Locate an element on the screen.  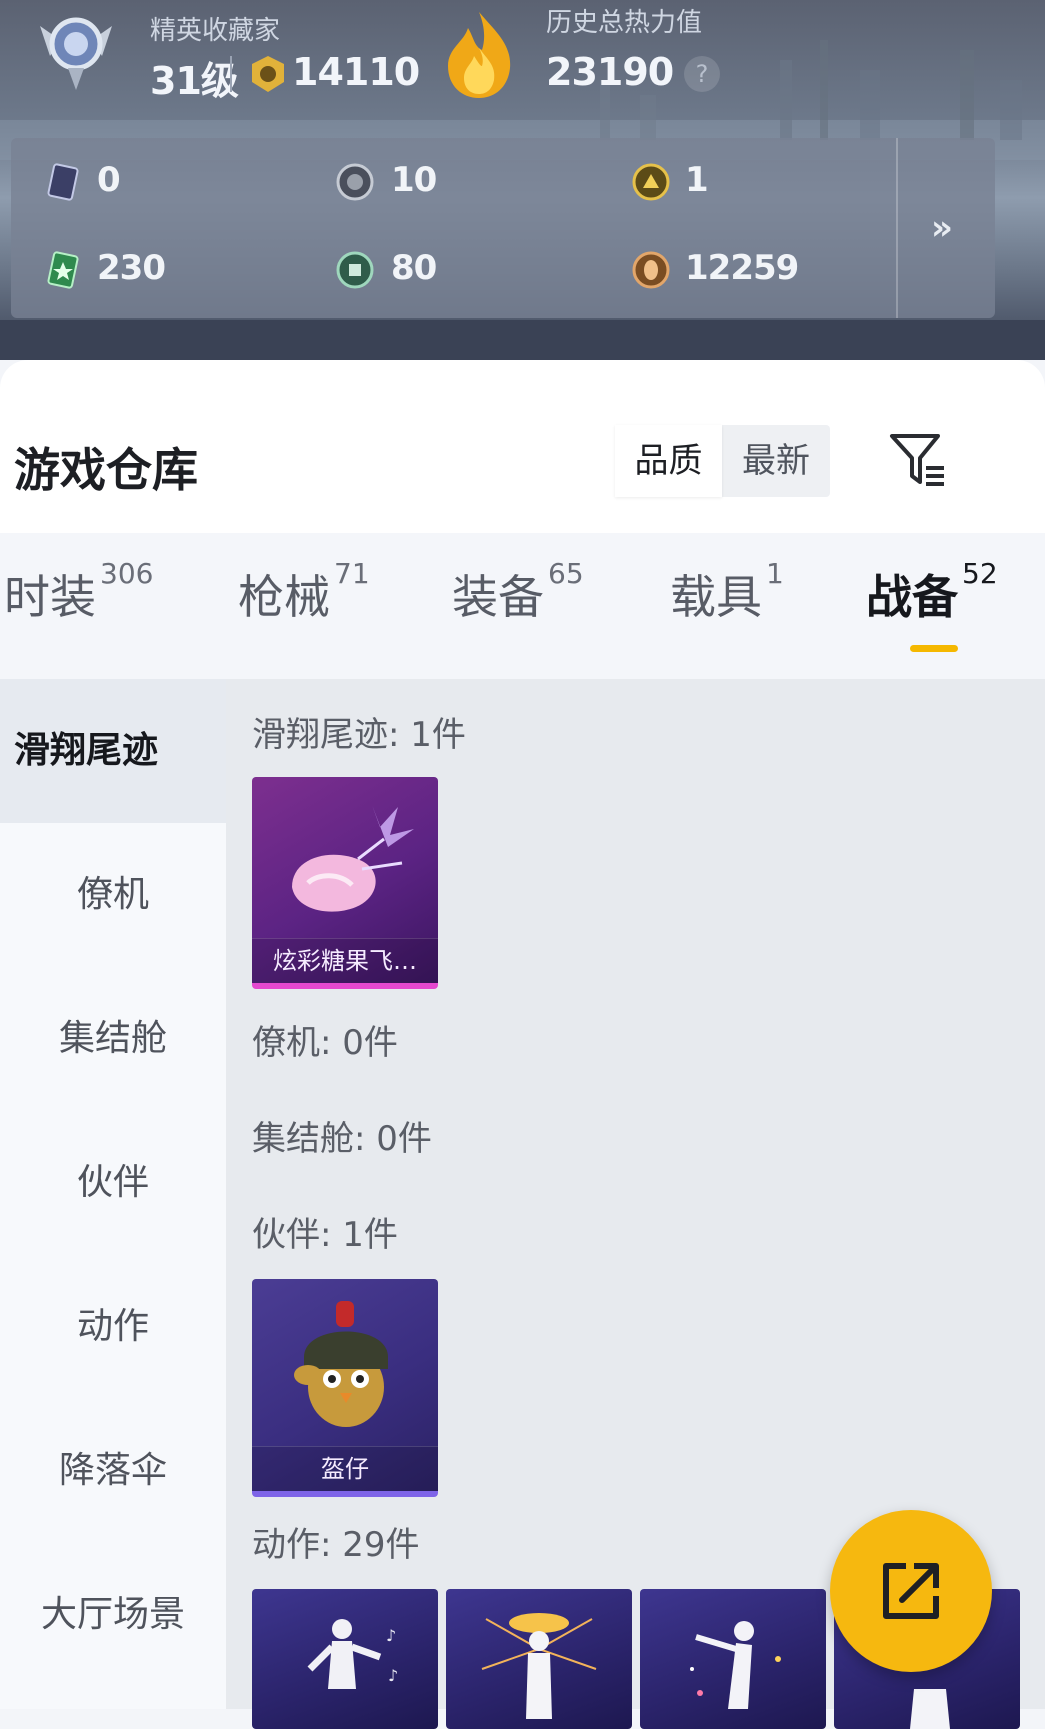
section-title: 集结舱: 0件 is located at coordinates (342, 1139).